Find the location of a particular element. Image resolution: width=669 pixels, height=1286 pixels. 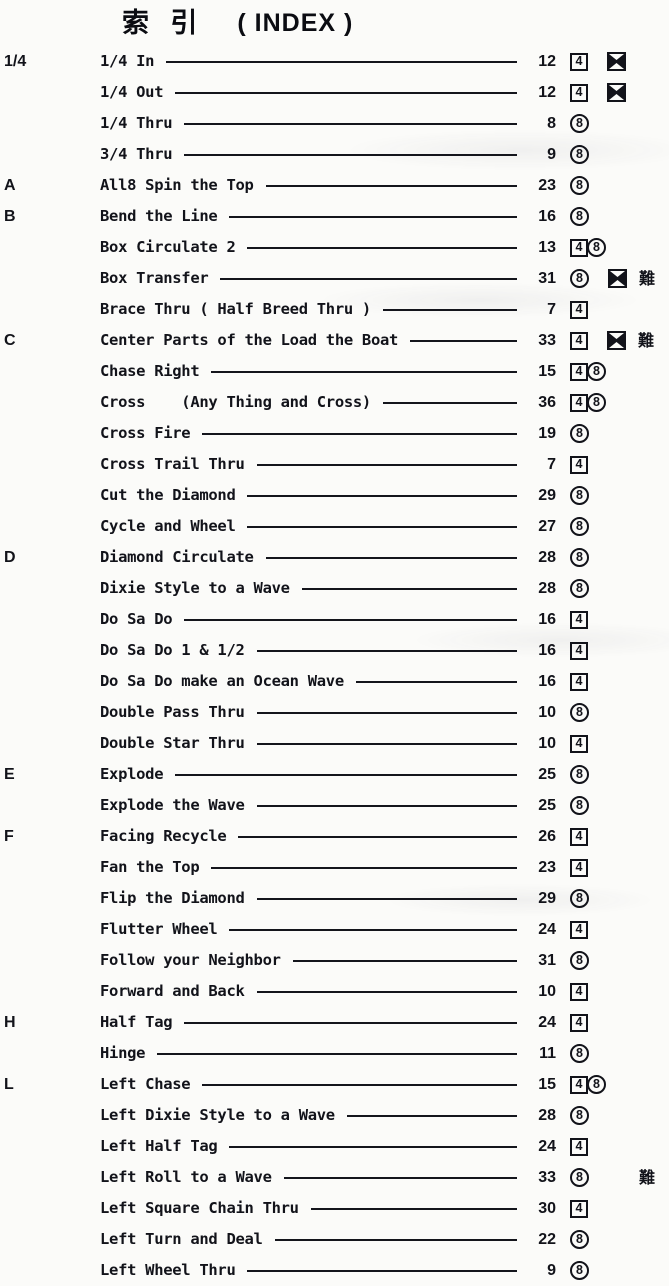

index-entry-name: Facing Recycle is located at coordinates (163, 836).